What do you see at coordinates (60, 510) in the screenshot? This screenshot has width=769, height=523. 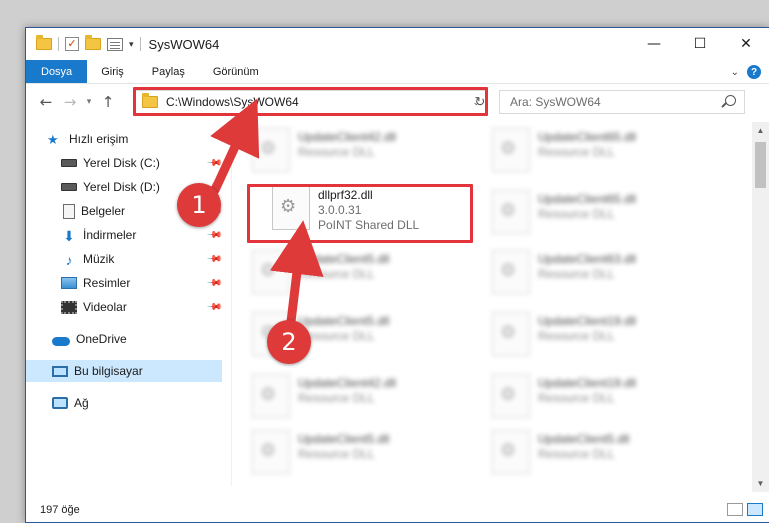 I see `item-count: 197 öğe` at bounding box center [60, 510].